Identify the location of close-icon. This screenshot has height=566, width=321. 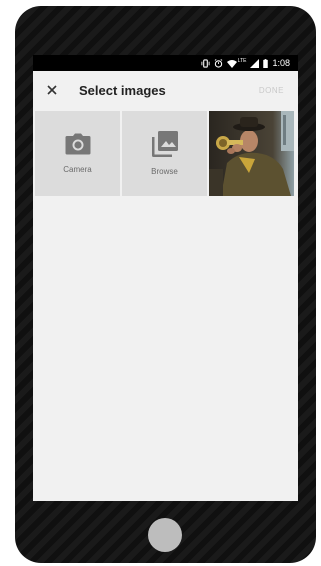
(52, 90).